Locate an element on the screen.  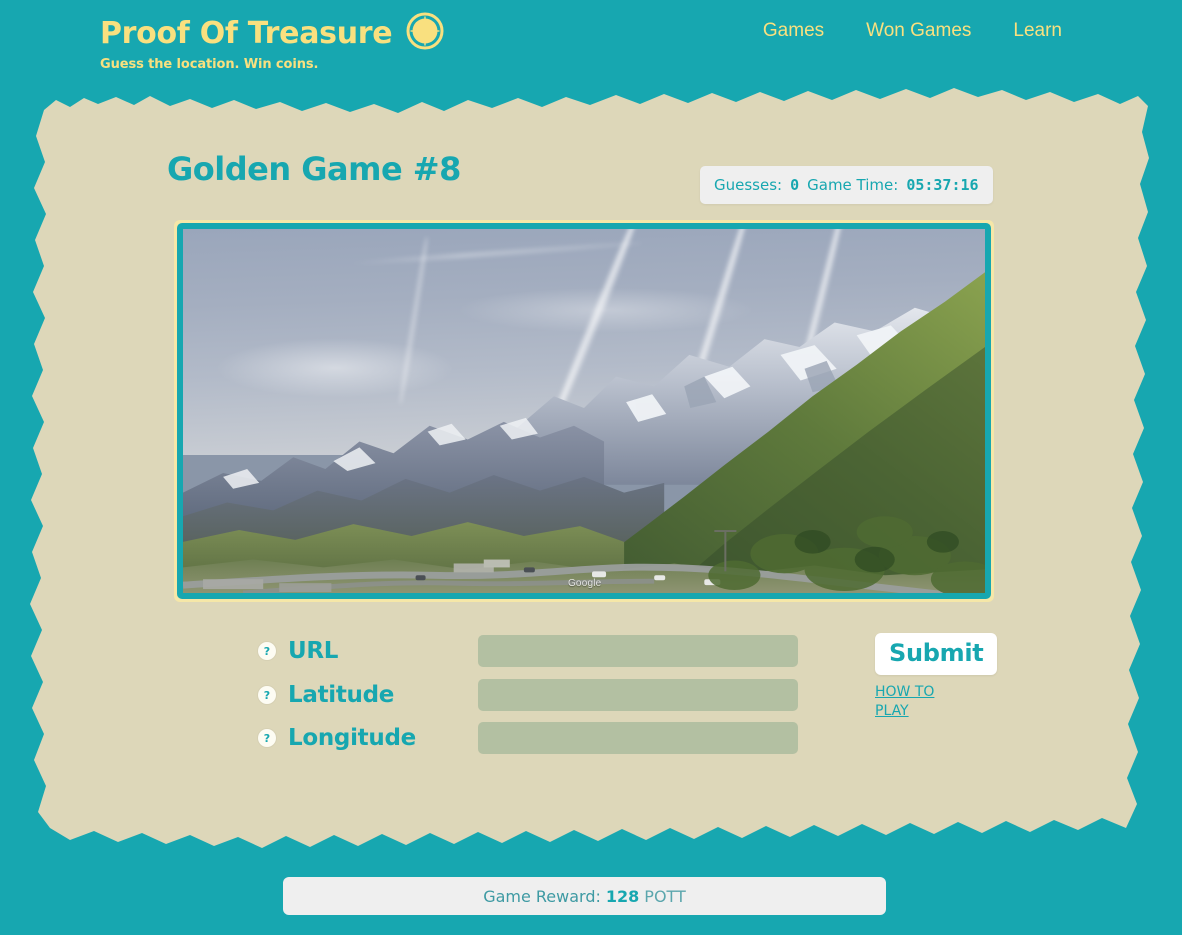
label-latitude: Latitude is located at coordinates (341, 695).